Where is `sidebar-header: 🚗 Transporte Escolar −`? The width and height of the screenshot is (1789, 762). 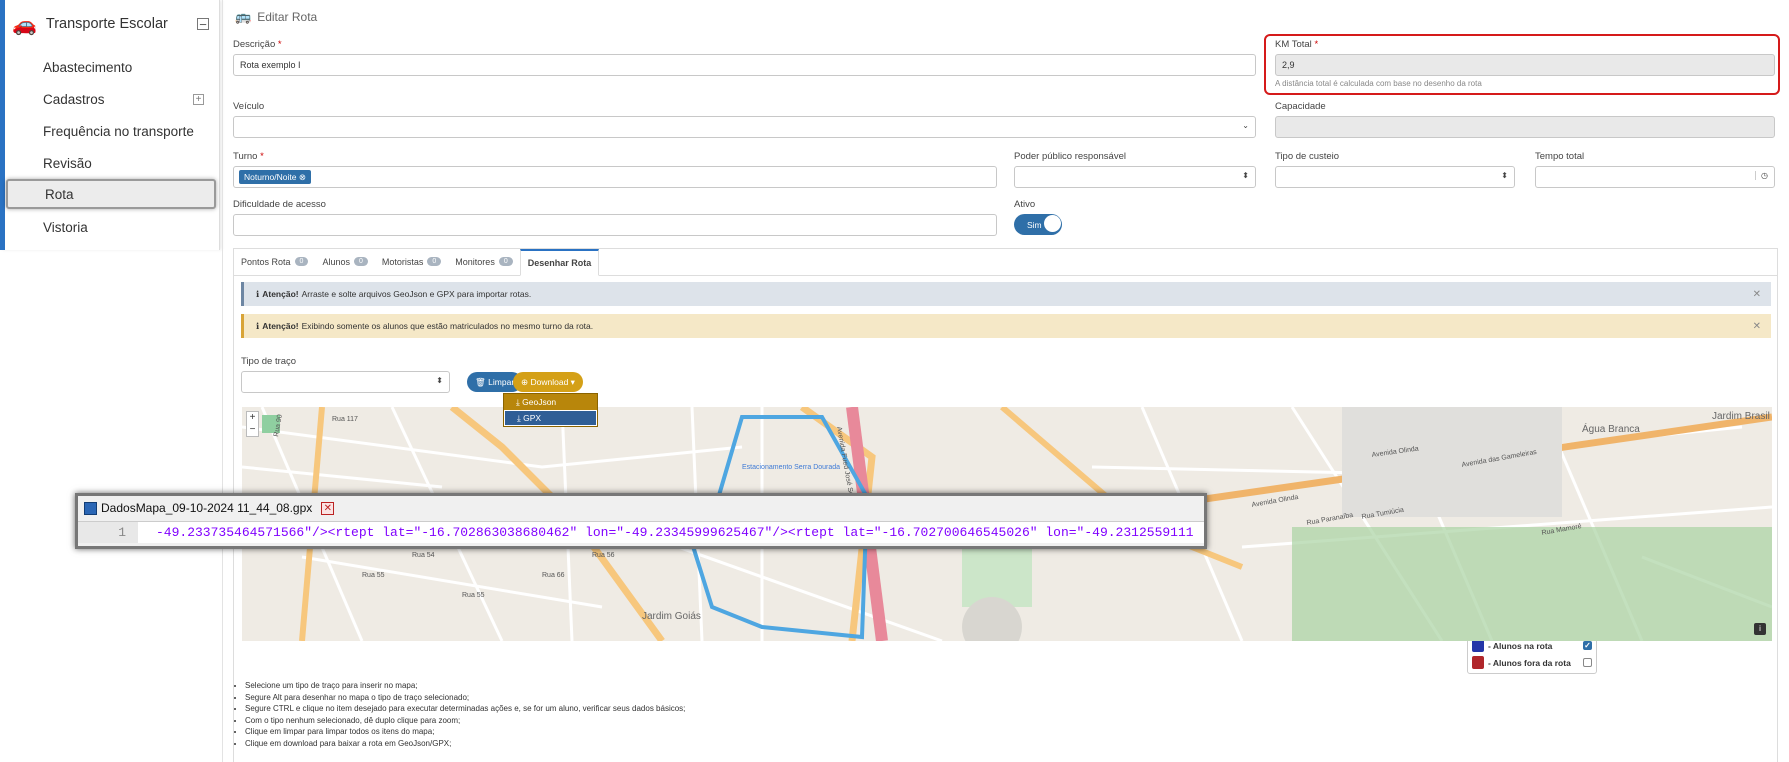
sidebar-header: 🚗 Transporte Escolar − is located at coordinates (110, 24).